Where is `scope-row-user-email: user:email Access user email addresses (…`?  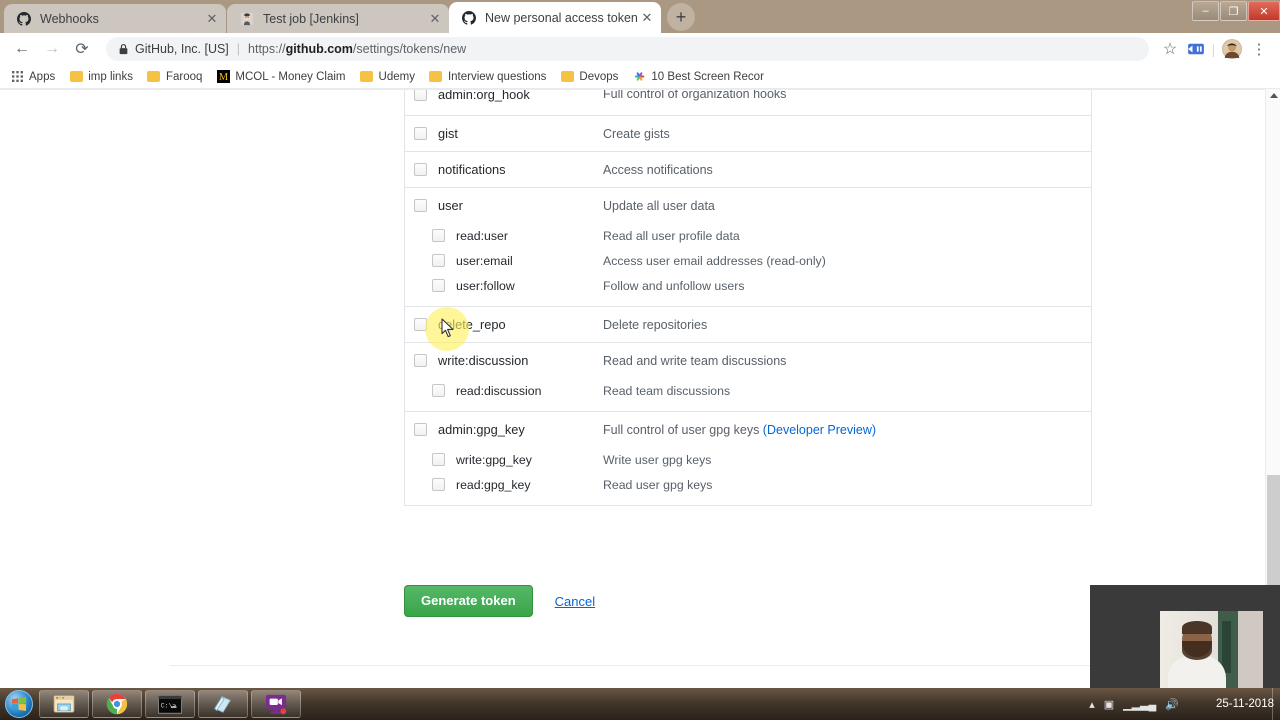
scope-row-user-email: user:email Access user email addresses (… is located at coordinates (748, 260).